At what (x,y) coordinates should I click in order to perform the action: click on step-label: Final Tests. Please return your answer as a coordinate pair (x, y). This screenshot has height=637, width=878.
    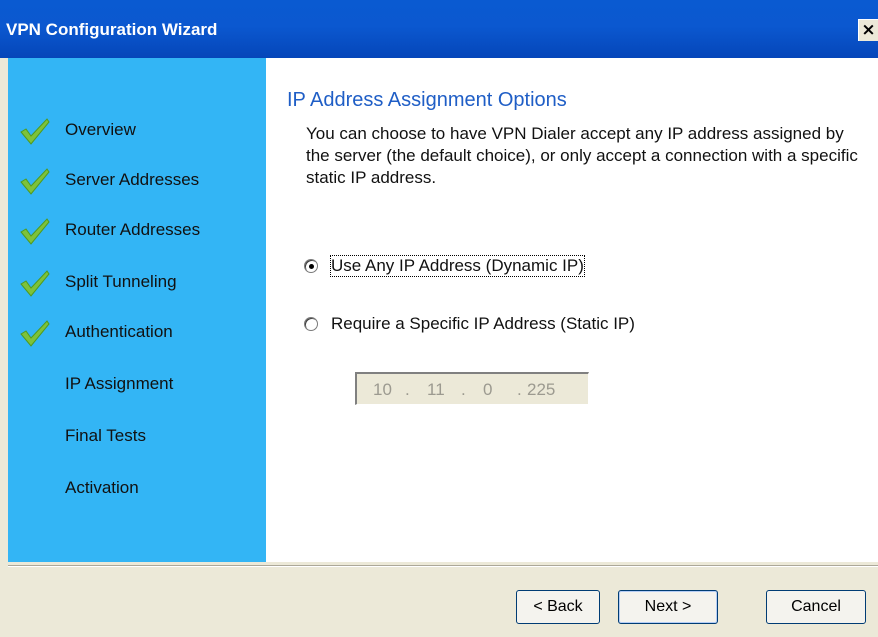
    Looking at the image, I should click on (105, 435).